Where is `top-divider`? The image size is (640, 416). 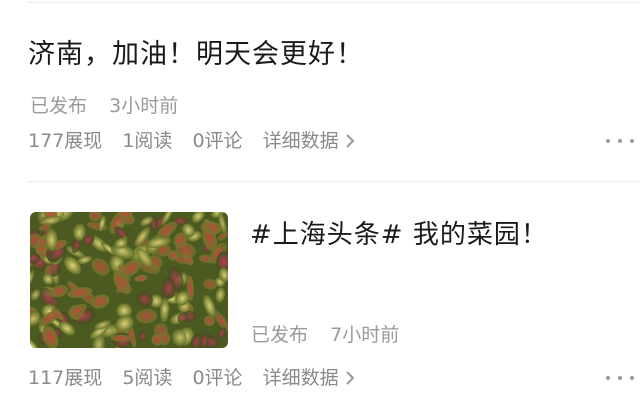 top-divider is located at coordinates (334, 2).